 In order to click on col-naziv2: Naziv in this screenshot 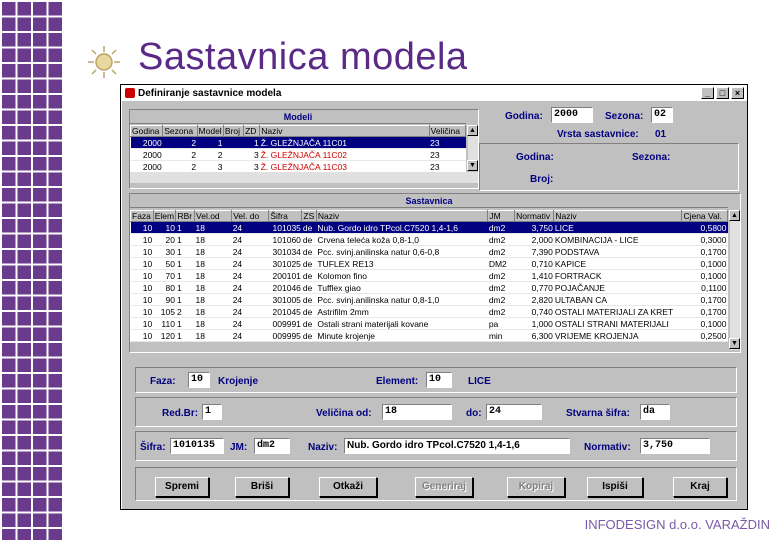, I will do `click(618, 216)`.